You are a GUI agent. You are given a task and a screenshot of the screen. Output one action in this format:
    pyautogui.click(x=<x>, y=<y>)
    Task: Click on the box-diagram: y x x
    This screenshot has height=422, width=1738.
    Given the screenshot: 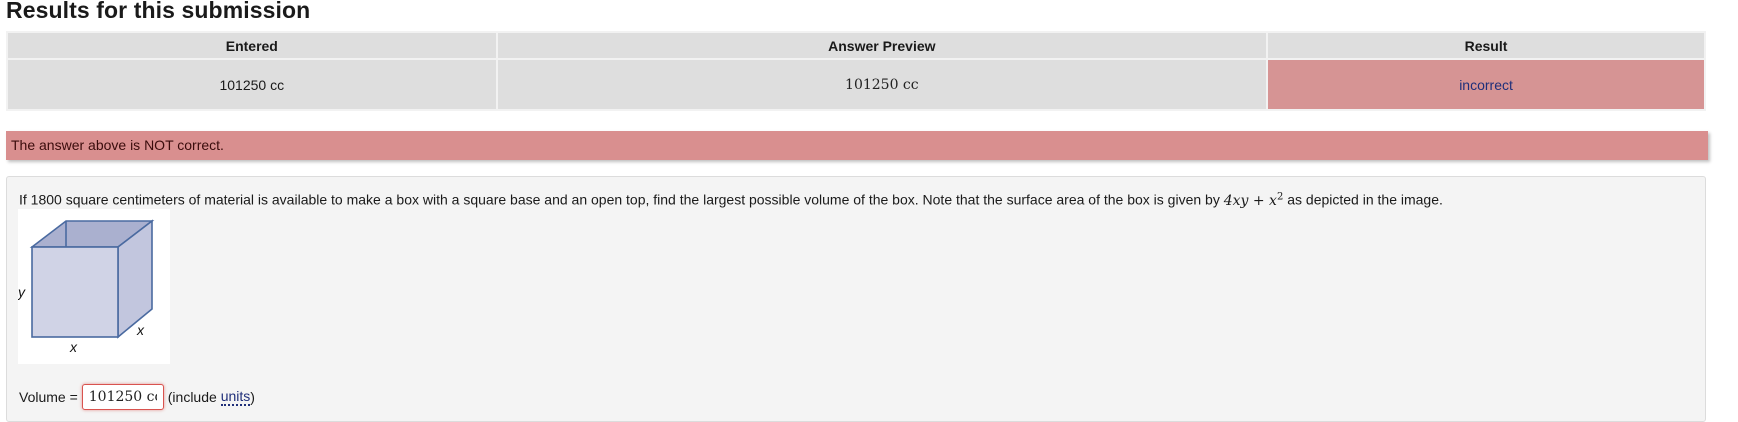 What is the action you would take?
    pyautogui.click(x=86, y=287)
    